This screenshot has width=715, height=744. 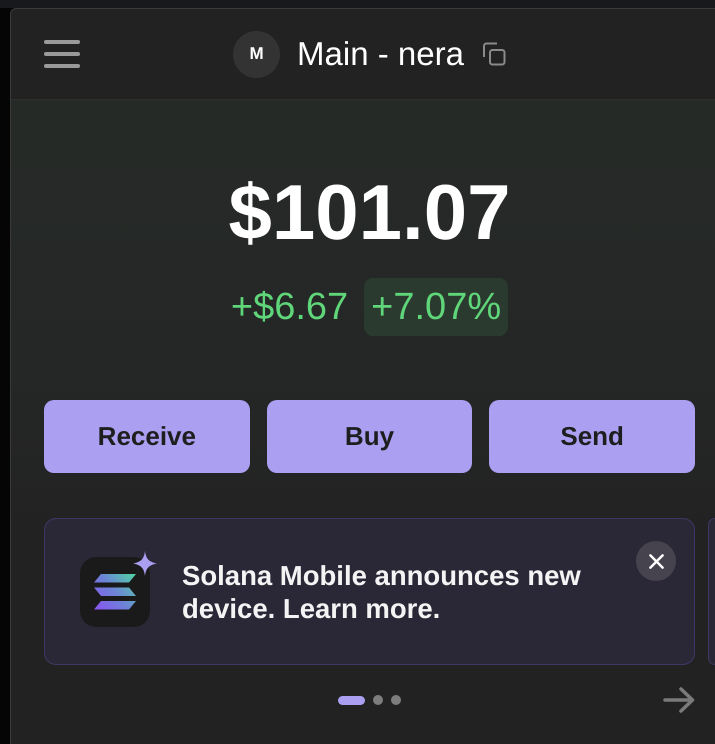 What do you see at coordinates (679, 700) in the screenshot?
I see `arrow-right-icon` at bounding box center [679, 700].